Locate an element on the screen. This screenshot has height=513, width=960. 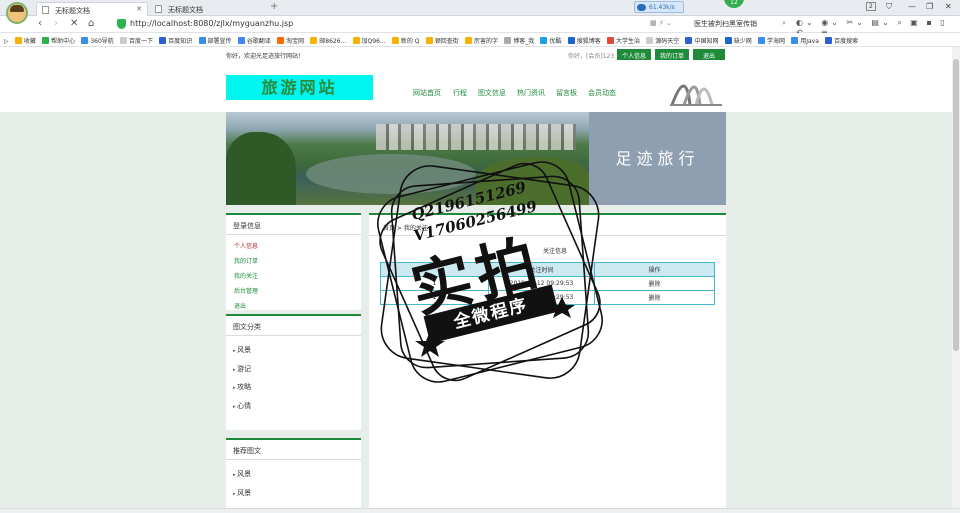
bookmark-item: 厉害的字 is located at coordinates (481, 40).